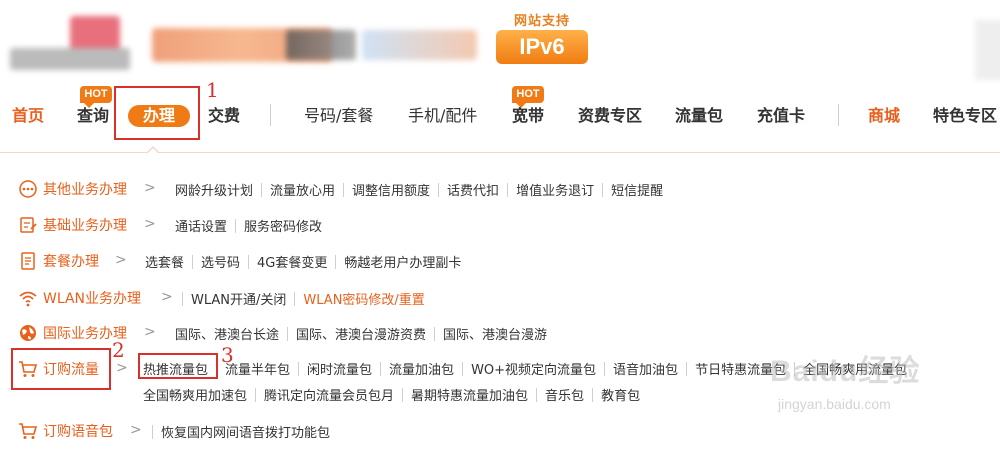 The image size is (1000, 455). I want to click on nav-tariff-zone: 资费专区, so click(610, 116).